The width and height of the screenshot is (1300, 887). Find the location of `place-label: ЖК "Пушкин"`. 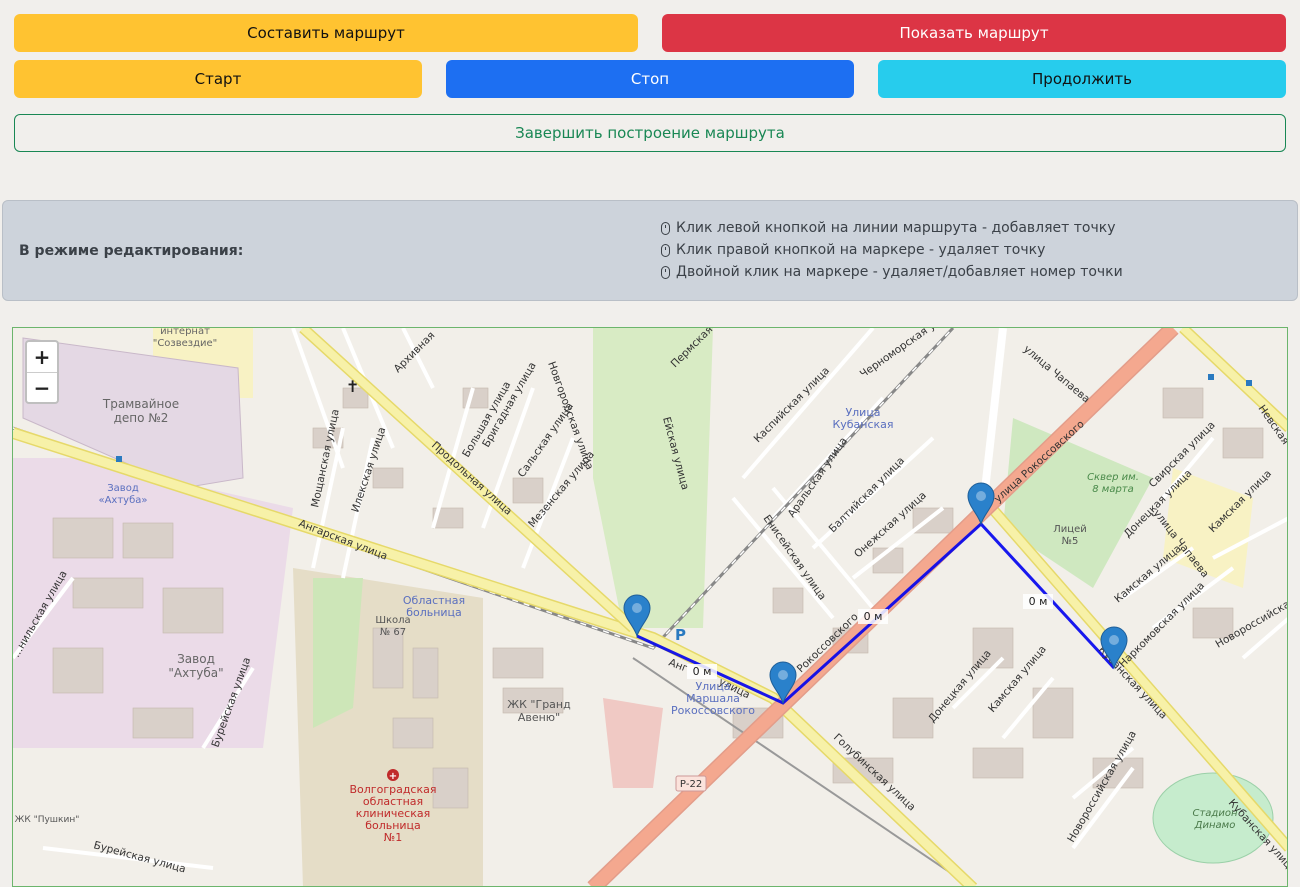

place-label: ЖК "Пушкин" is located at coordinates (47, 820).